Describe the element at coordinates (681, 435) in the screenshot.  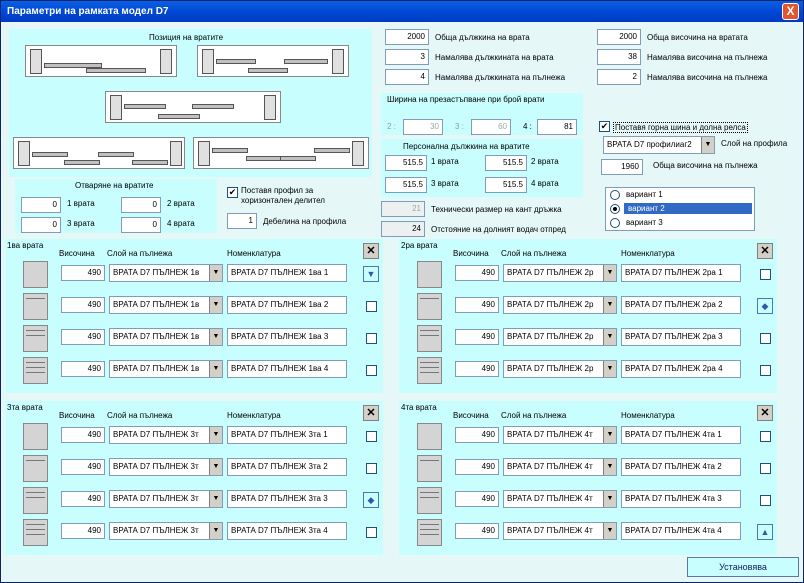
I see `nomenclature-field: ВРАТА D7 ПЪЛНЕЖ 4та 1` at that location.